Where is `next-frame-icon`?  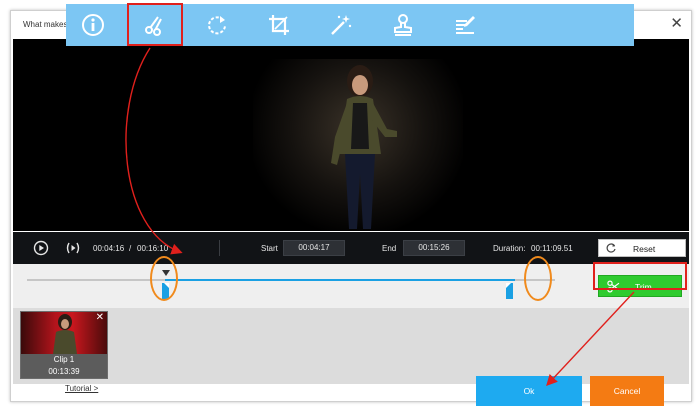 next-frame-icon is located at coordinates (73, 248).